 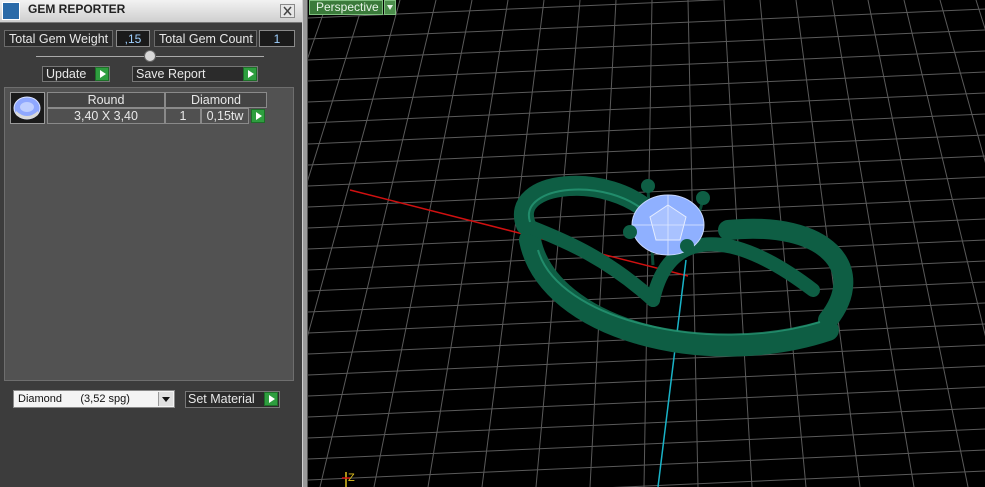 What do you see at coordinates (106, 100) in the screenshot?
I see `gem-shape-cell: Round` at bounding box center [106, 100].